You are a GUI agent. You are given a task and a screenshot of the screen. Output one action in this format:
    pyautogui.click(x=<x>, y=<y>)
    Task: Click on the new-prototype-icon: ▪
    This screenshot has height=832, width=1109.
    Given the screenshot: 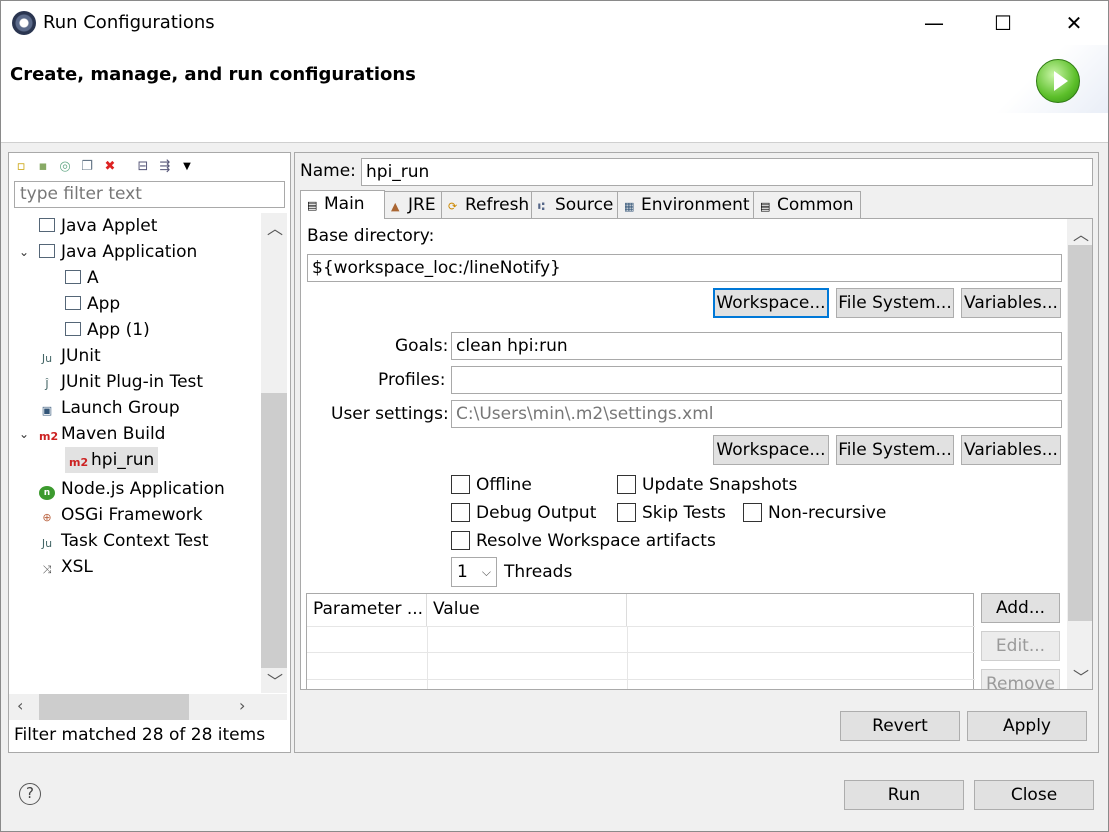 What is the action you would take?
    pyautogui.click(x=43, y=167)
    